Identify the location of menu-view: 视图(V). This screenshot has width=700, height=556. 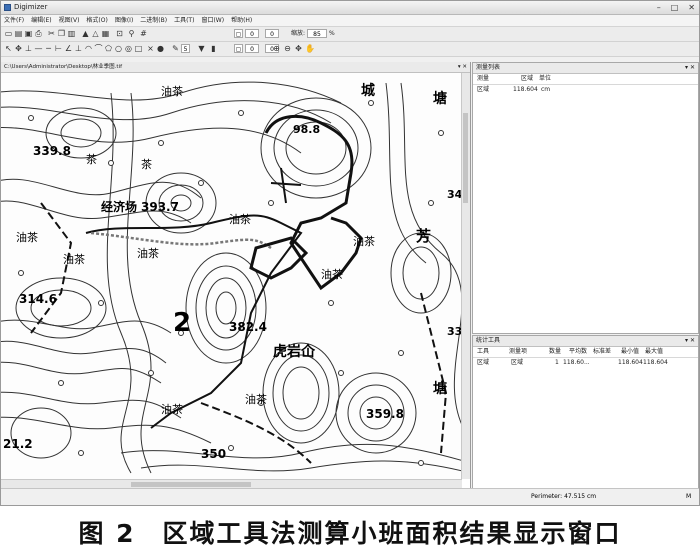
(69, 20).